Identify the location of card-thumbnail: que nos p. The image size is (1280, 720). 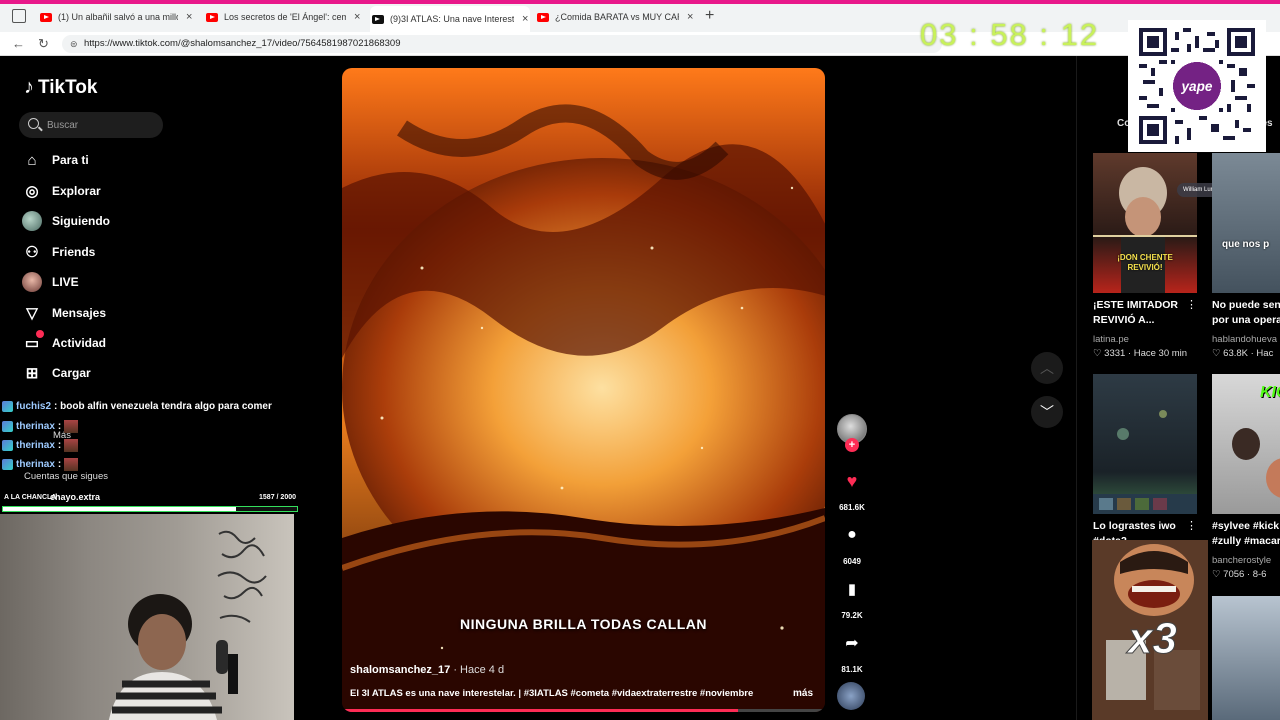
(1246, 223).